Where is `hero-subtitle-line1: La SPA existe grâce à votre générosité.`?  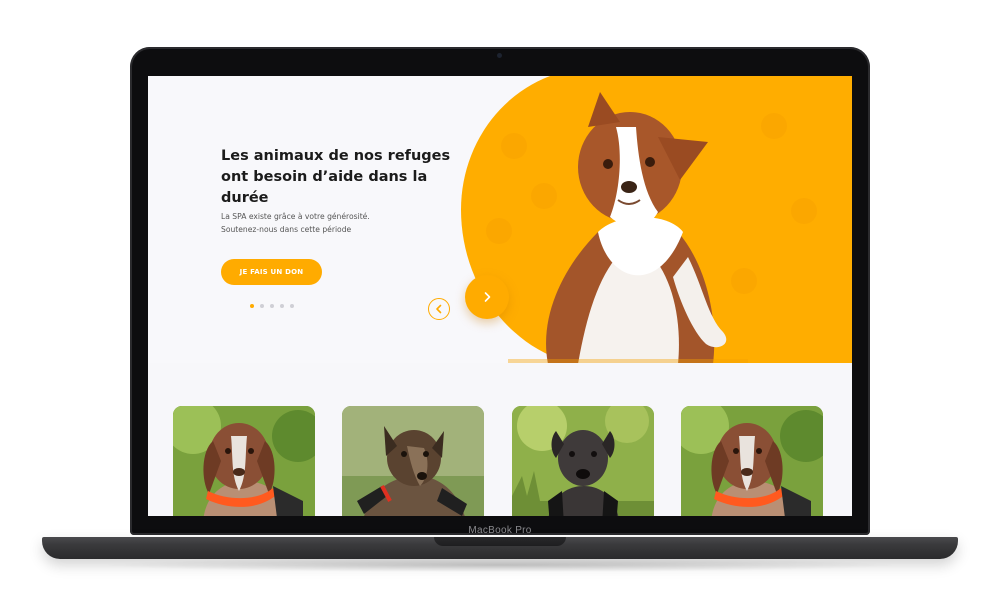
hero-subtitle-line1: La SPA existe grâce à votre générosité. is located at coordinates (295, 216).